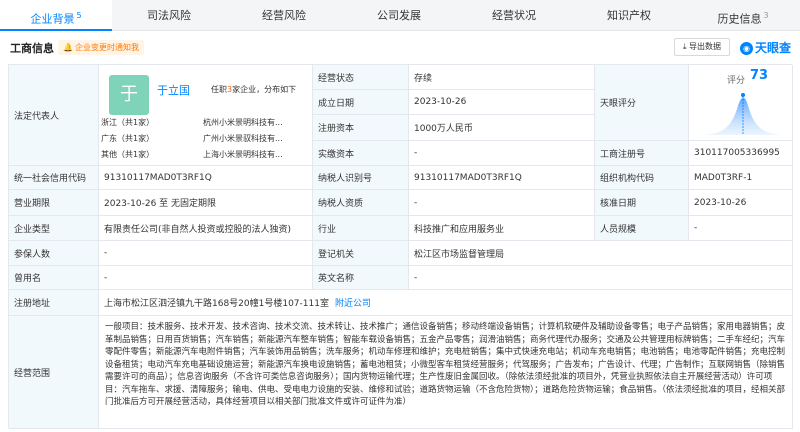 The image size is (800, 432). What do you see at coordinates (361, 153) in the screenshot?
I see `paid-capital-label: 实缴资本` at bounding box center [361, 153].